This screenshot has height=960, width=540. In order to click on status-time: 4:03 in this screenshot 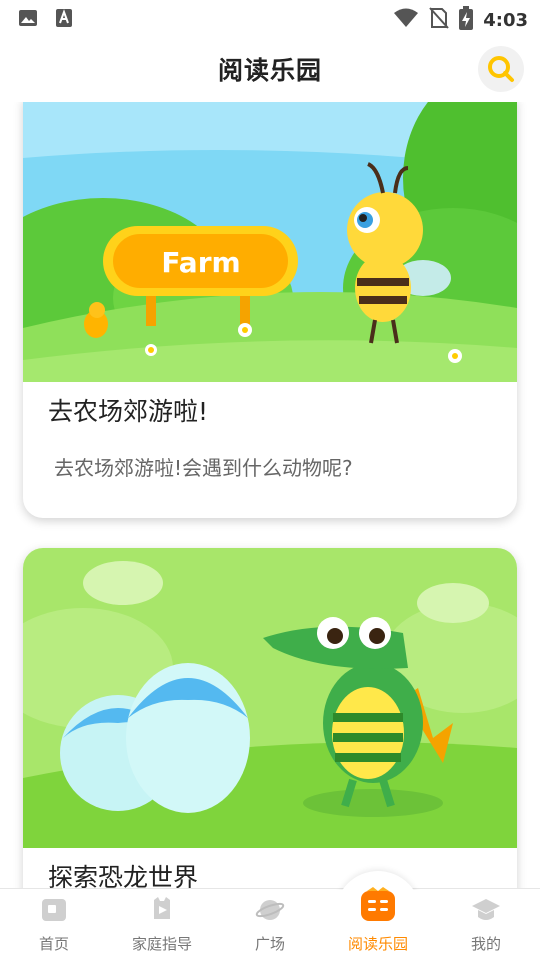, I will do `click(505, 20)`.